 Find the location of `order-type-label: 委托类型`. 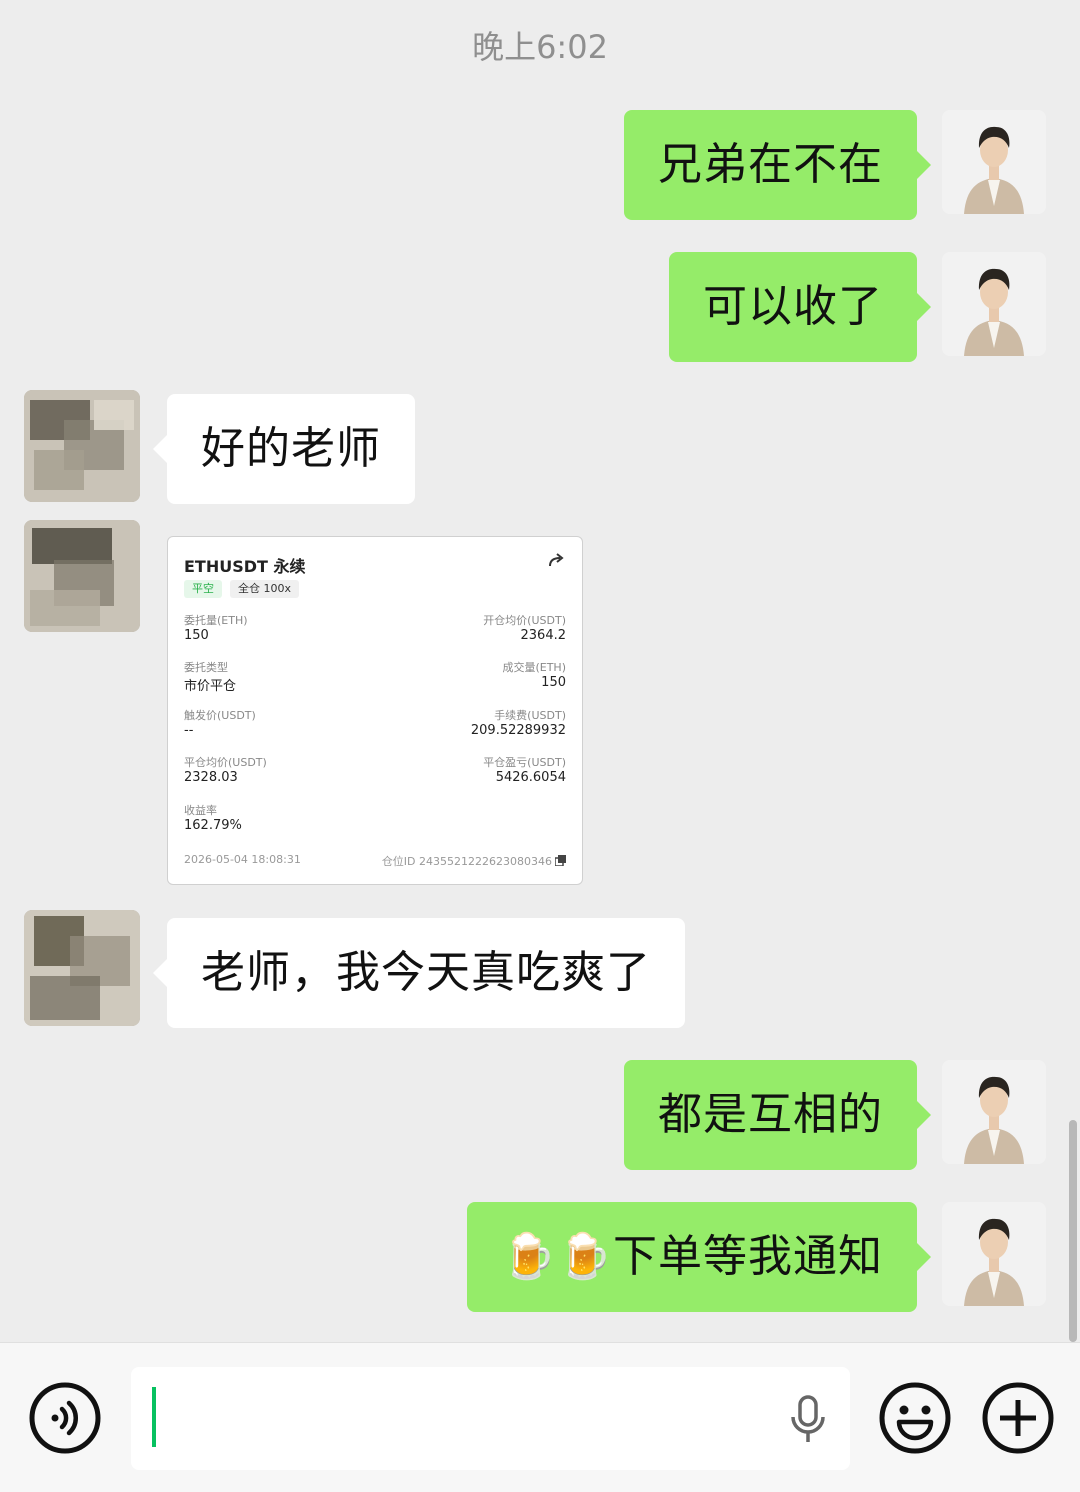

order-type-label: 委托类型 is located at coordinates (206, 667).